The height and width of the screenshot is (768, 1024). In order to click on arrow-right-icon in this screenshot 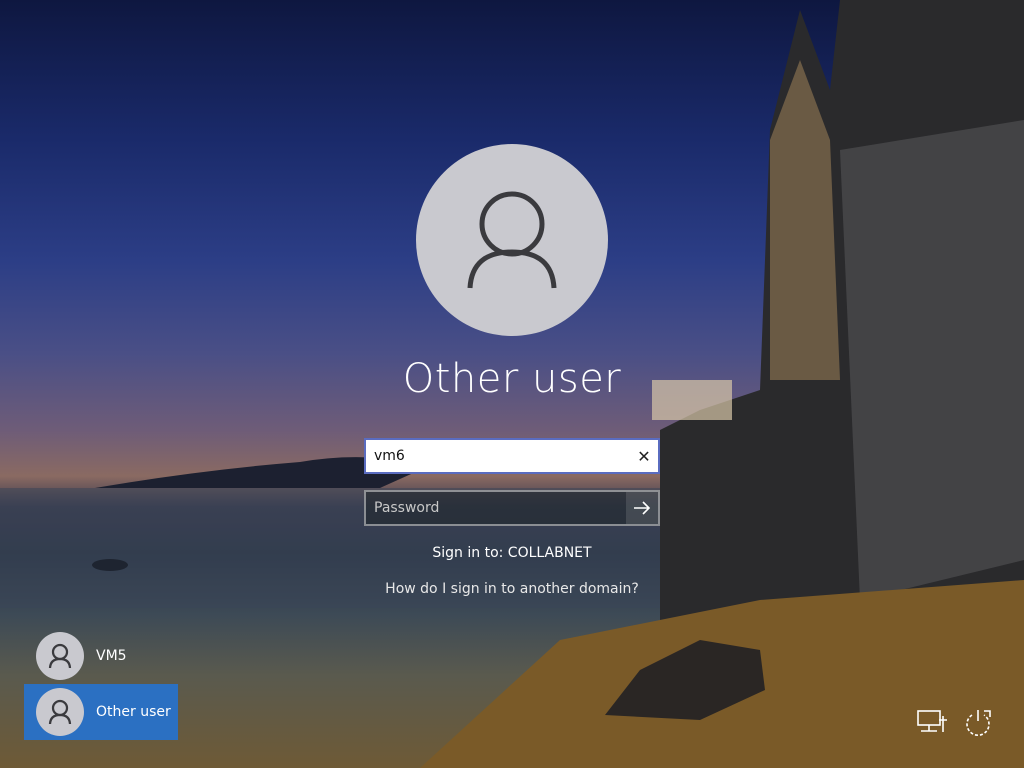, I will do `click(642, 508)`.